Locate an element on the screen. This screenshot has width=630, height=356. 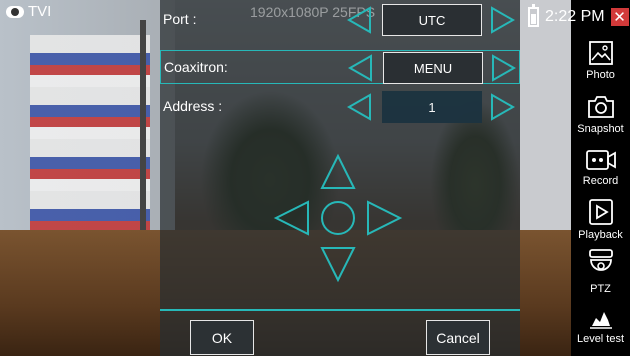
tool-level-test: Level test is located at coordinates (600, 326).